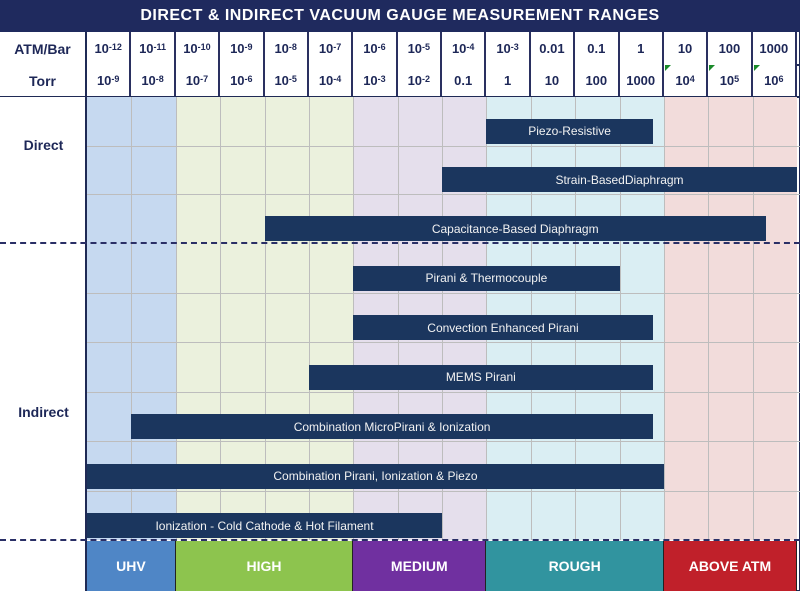 This screenshot has width=800, height=591. What do you see at coordinates (204, 46) in the screenshot?
I see `tick-label-exponent: -10` at bounding box center [204, 46].